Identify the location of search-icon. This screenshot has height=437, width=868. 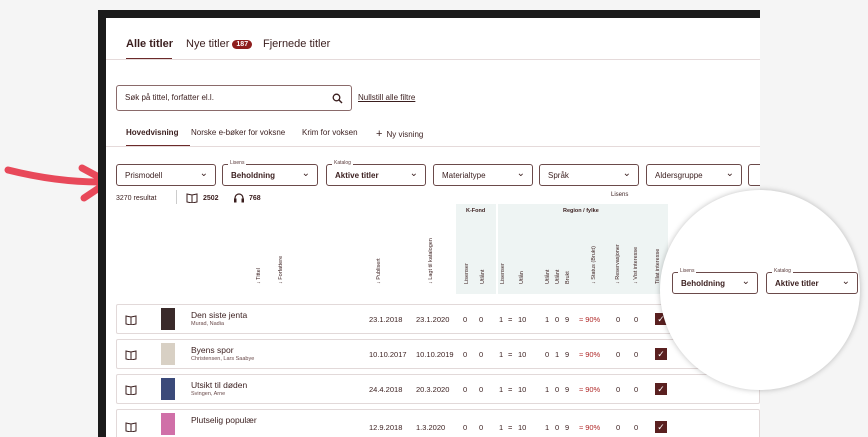
(337, 98).